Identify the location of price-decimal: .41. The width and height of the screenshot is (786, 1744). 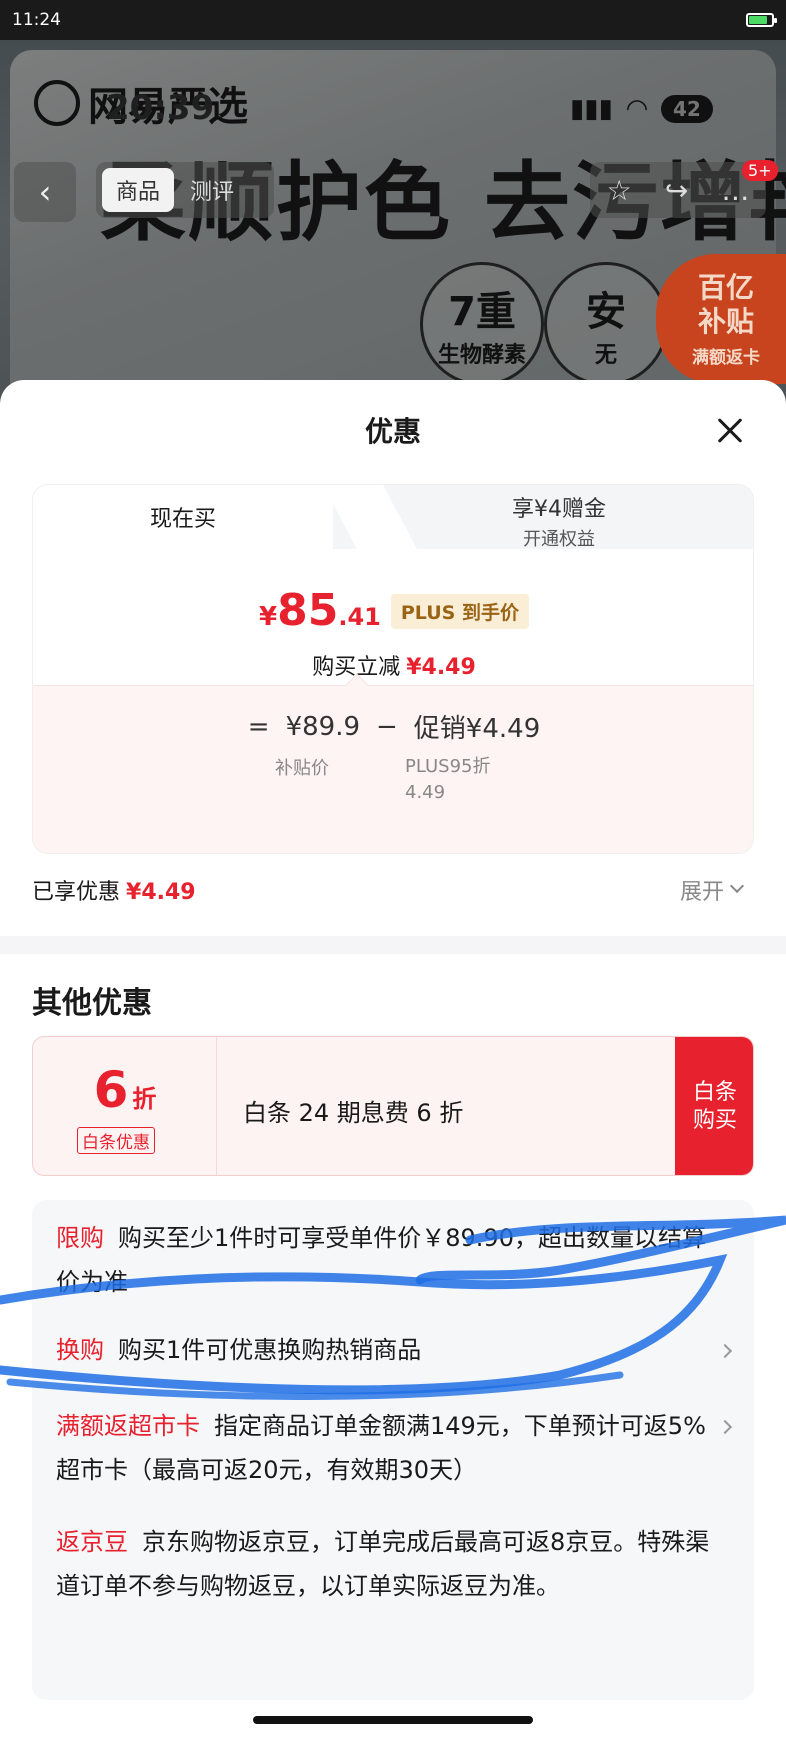
(359, 617).